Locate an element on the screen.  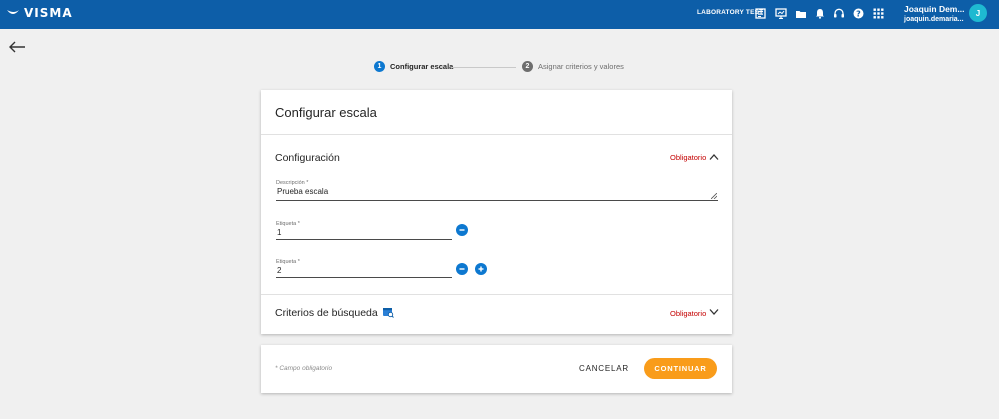
step-2: 2 Asignar criterios y valores is located at coordinates (573, 66).